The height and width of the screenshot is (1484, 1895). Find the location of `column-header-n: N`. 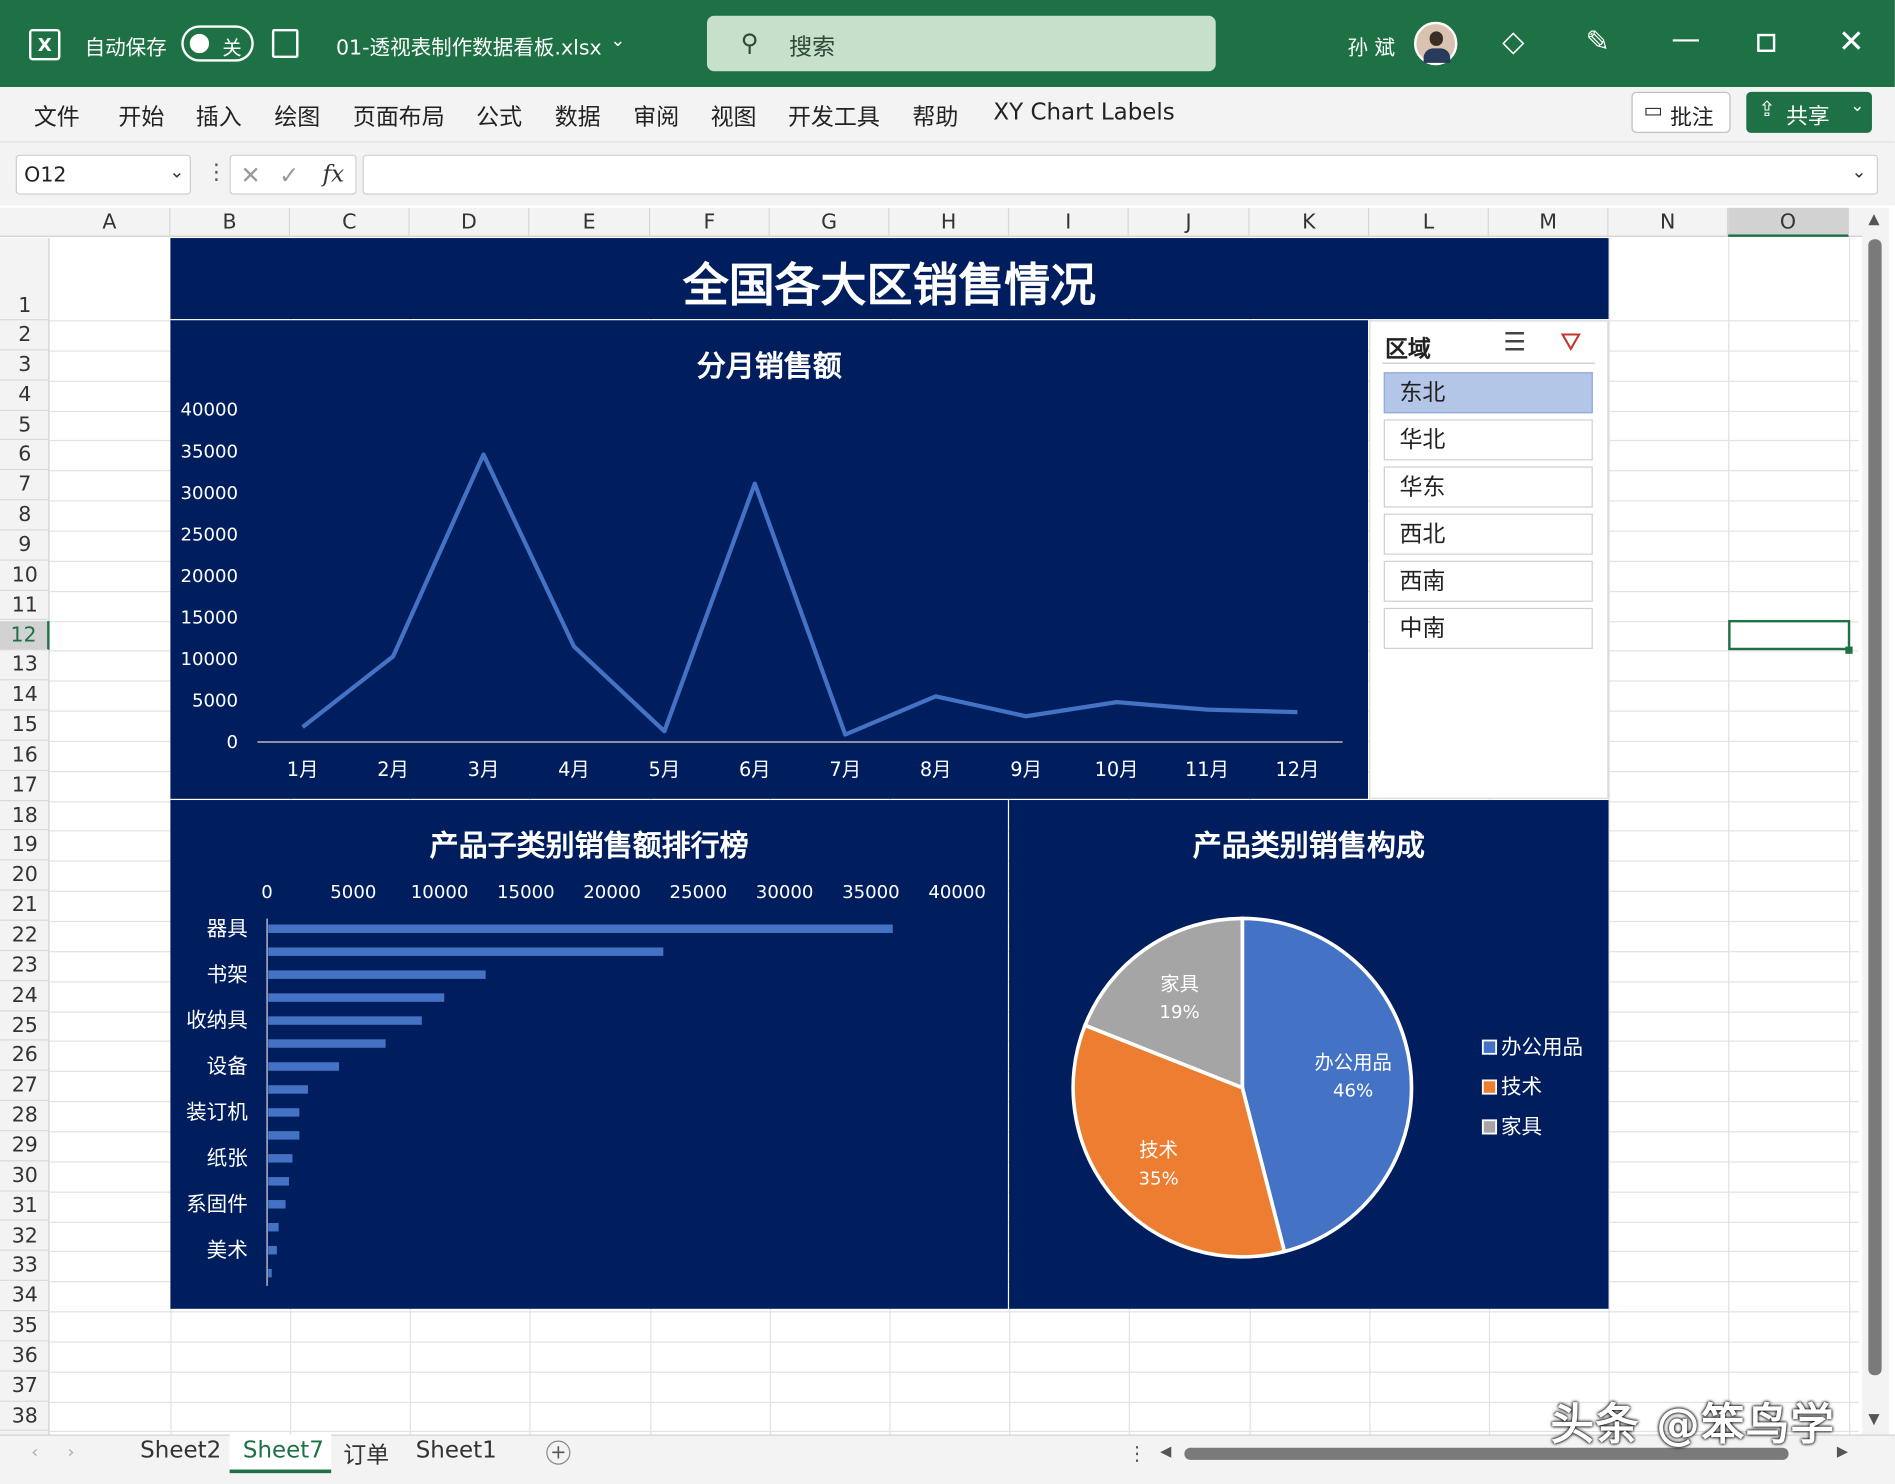

column-header-n: N is located at coordinates (1669, 222).